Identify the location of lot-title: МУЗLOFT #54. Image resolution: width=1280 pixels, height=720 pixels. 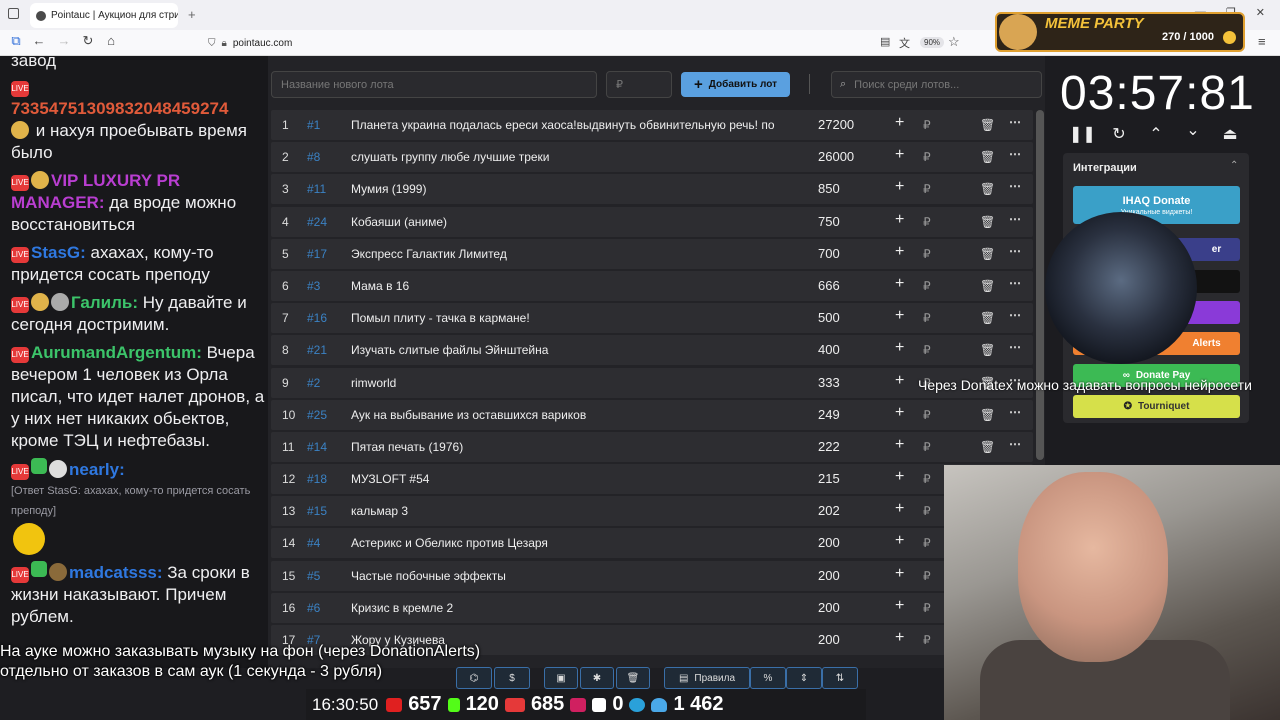
(571, 479).